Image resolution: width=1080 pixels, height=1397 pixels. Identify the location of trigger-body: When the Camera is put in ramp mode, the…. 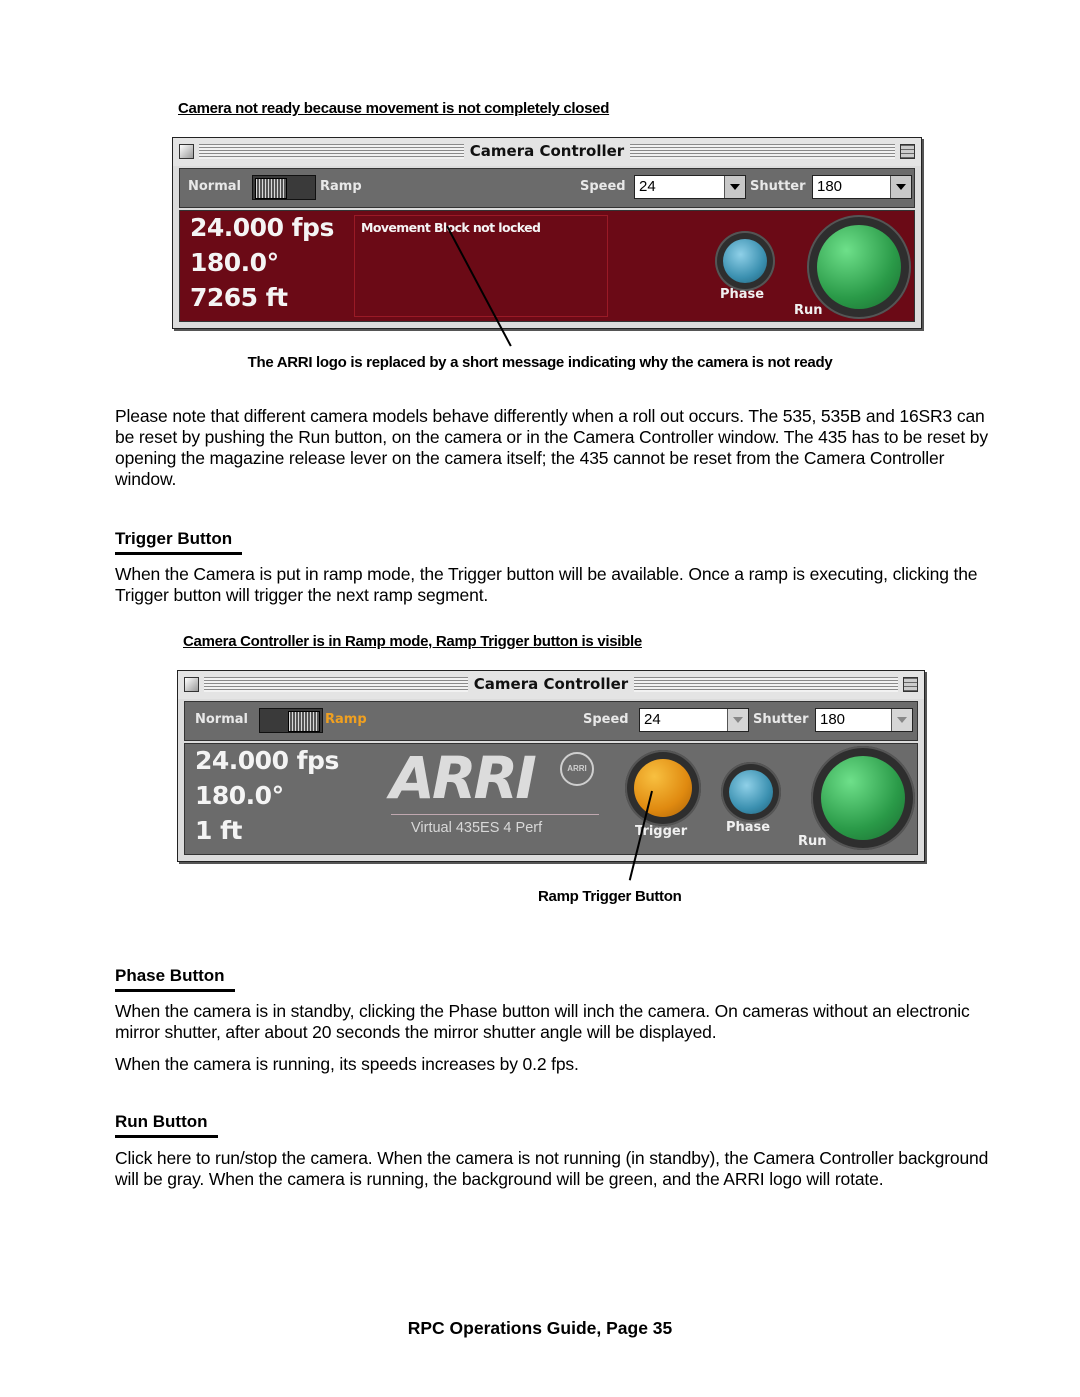
(546, 584).